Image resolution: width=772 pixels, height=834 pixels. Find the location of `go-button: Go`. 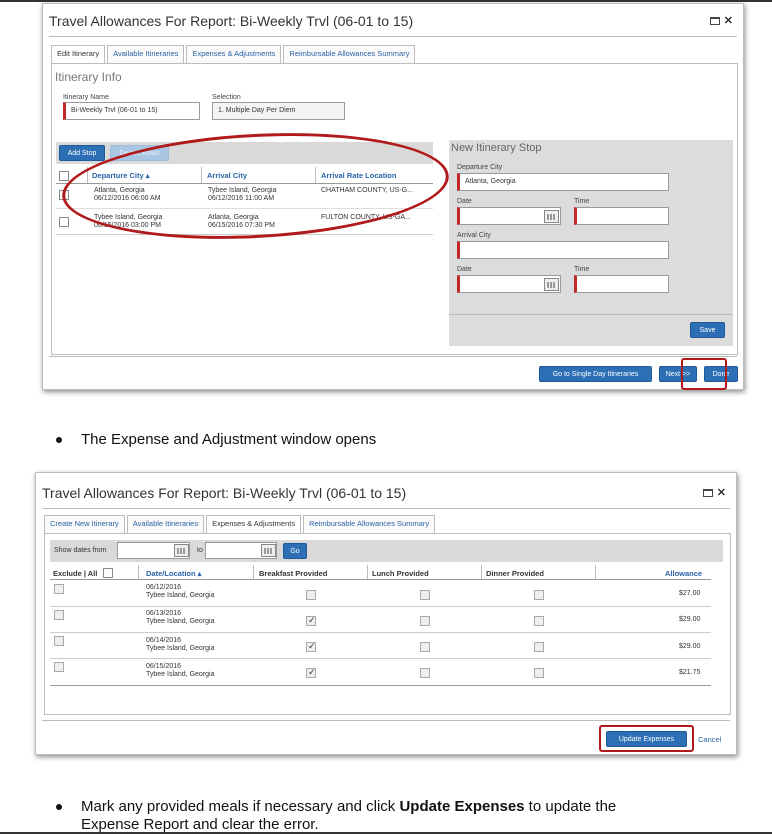

go-button: Go is located at coordinates (295, 551).